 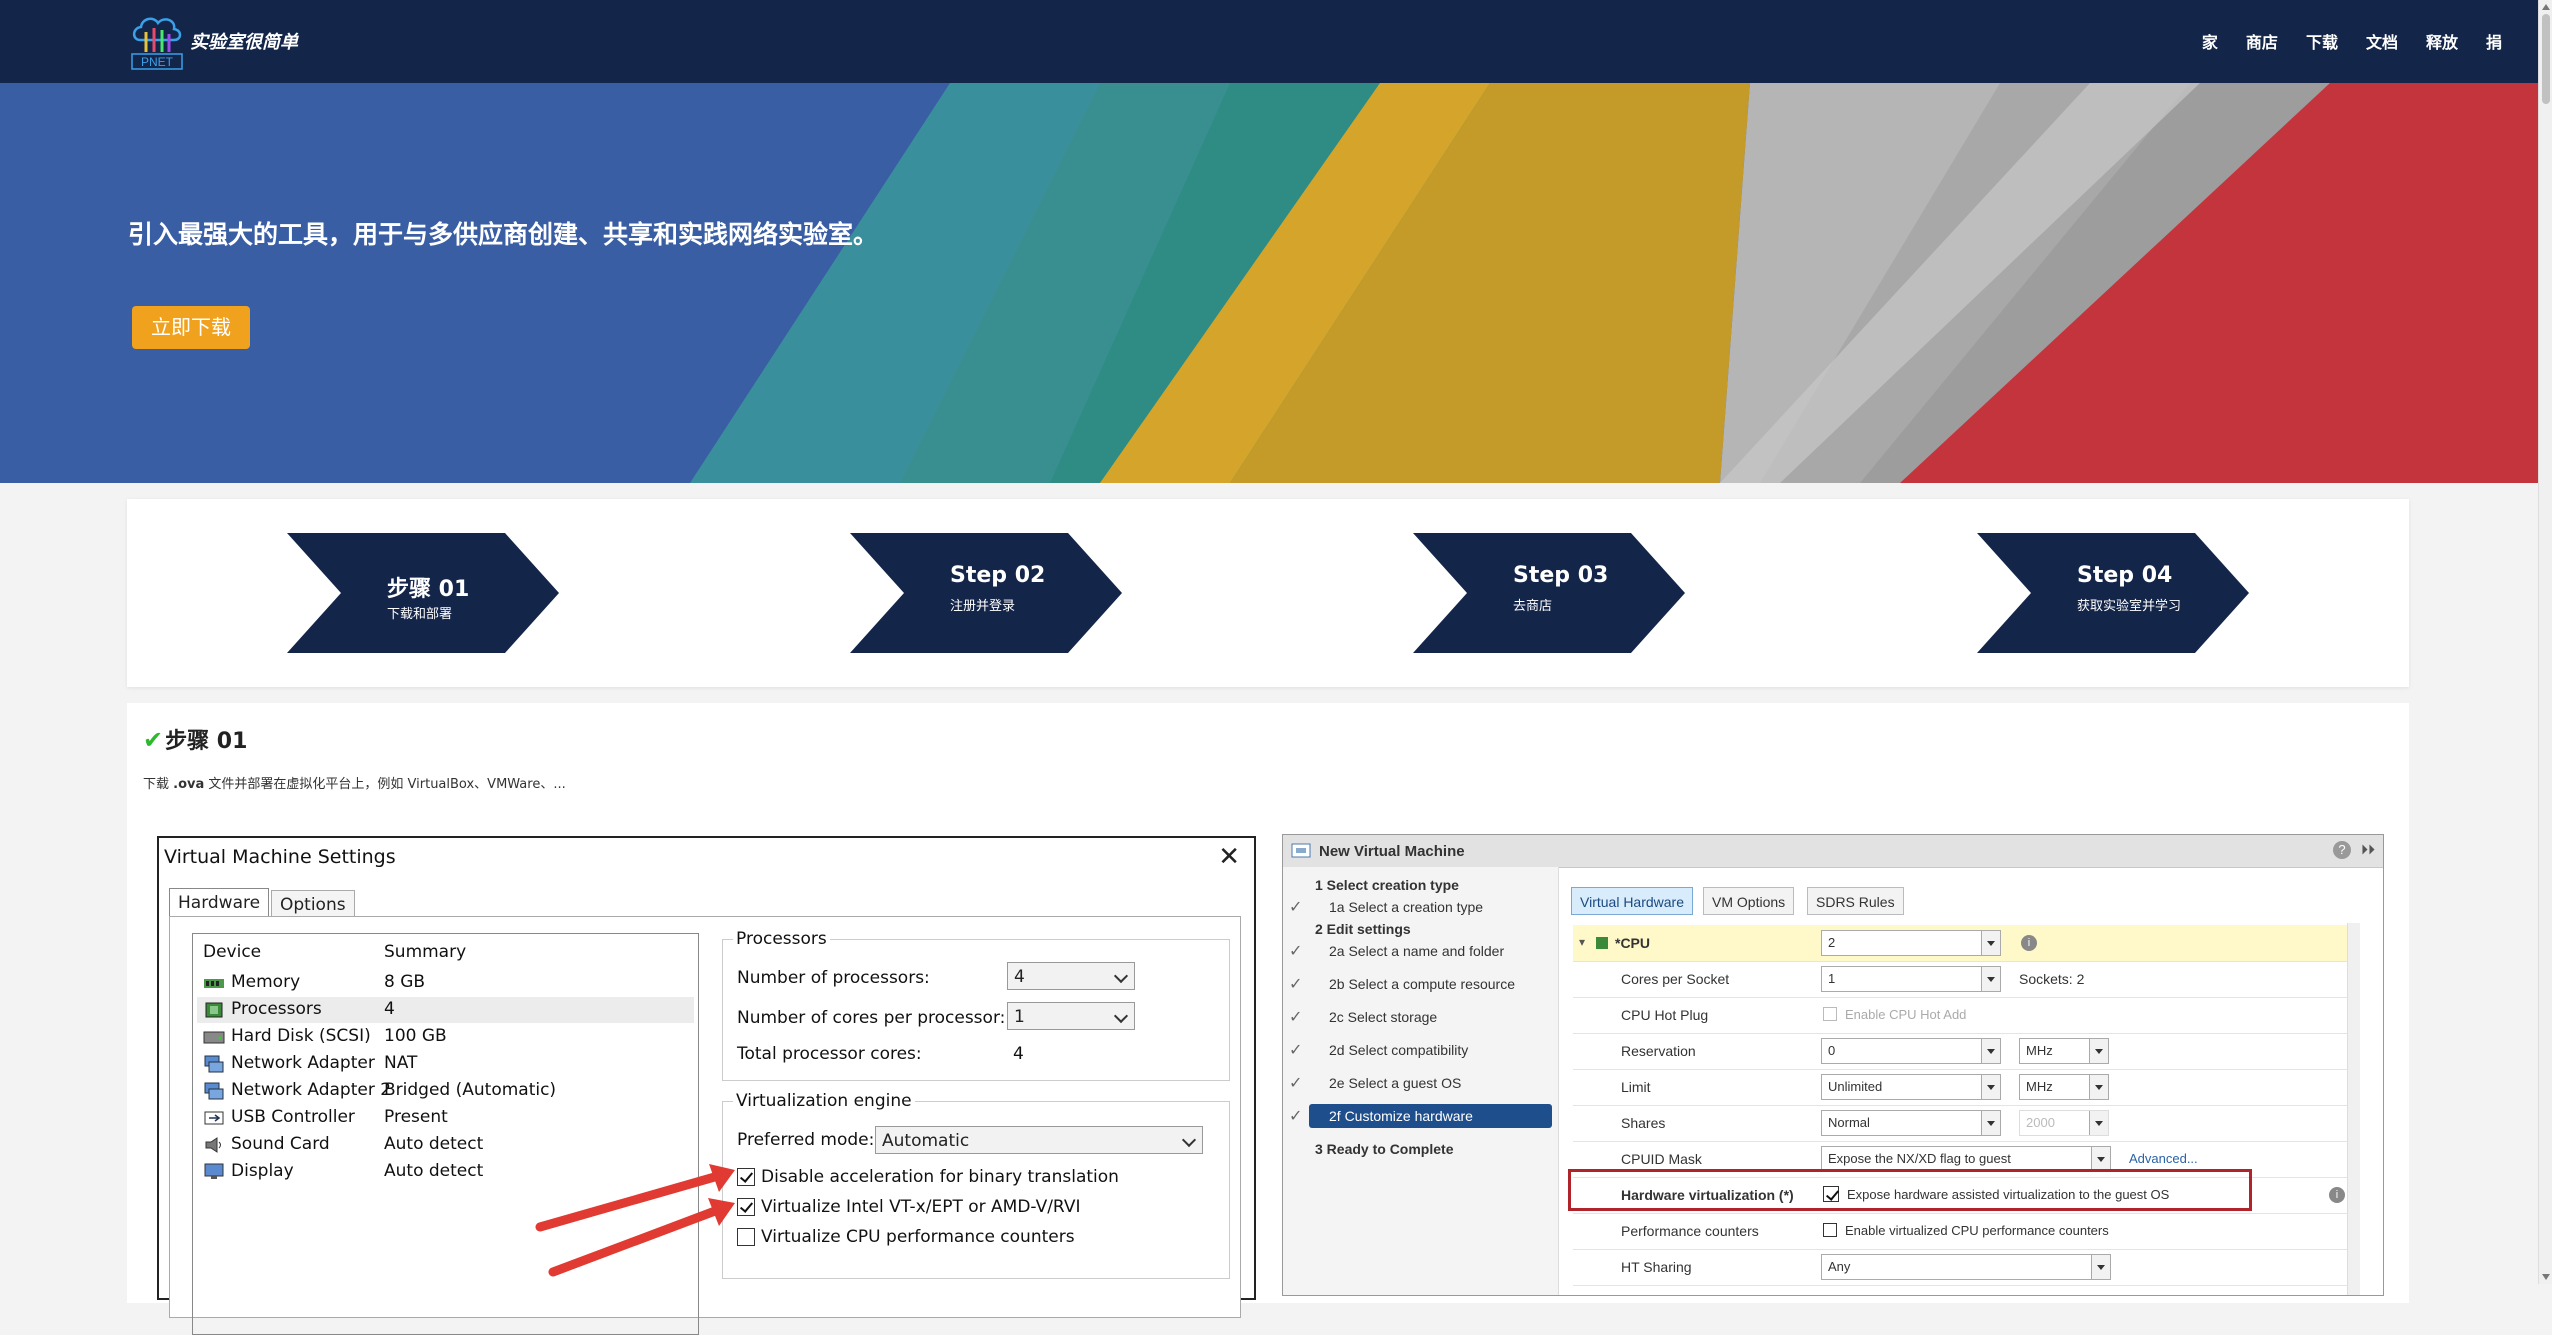 What do you see at coordinates (1966, 1267) in the screenshot?
I see `ht-sharing-select: Any` at bounding box center [1966, 1267].